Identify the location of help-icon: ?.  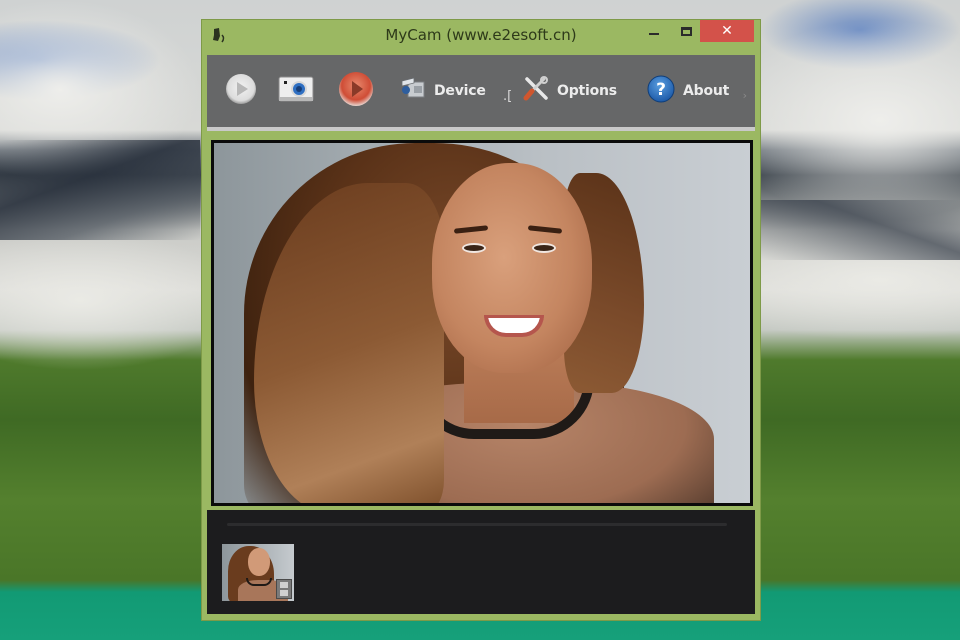
(661, 91).